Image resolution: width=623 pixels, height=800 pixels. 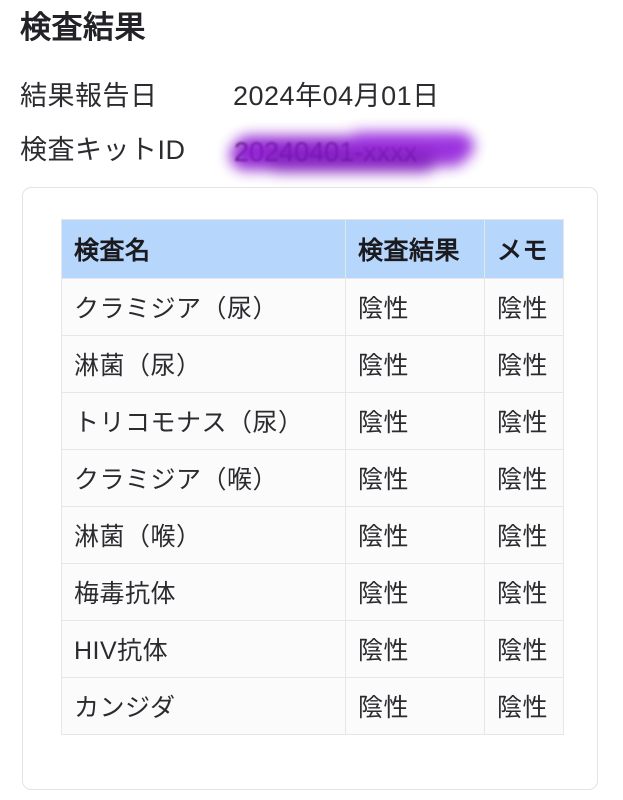 I want to click on result-table-head: 検査名 検査結果 メモ, so click(x=312, y=249).